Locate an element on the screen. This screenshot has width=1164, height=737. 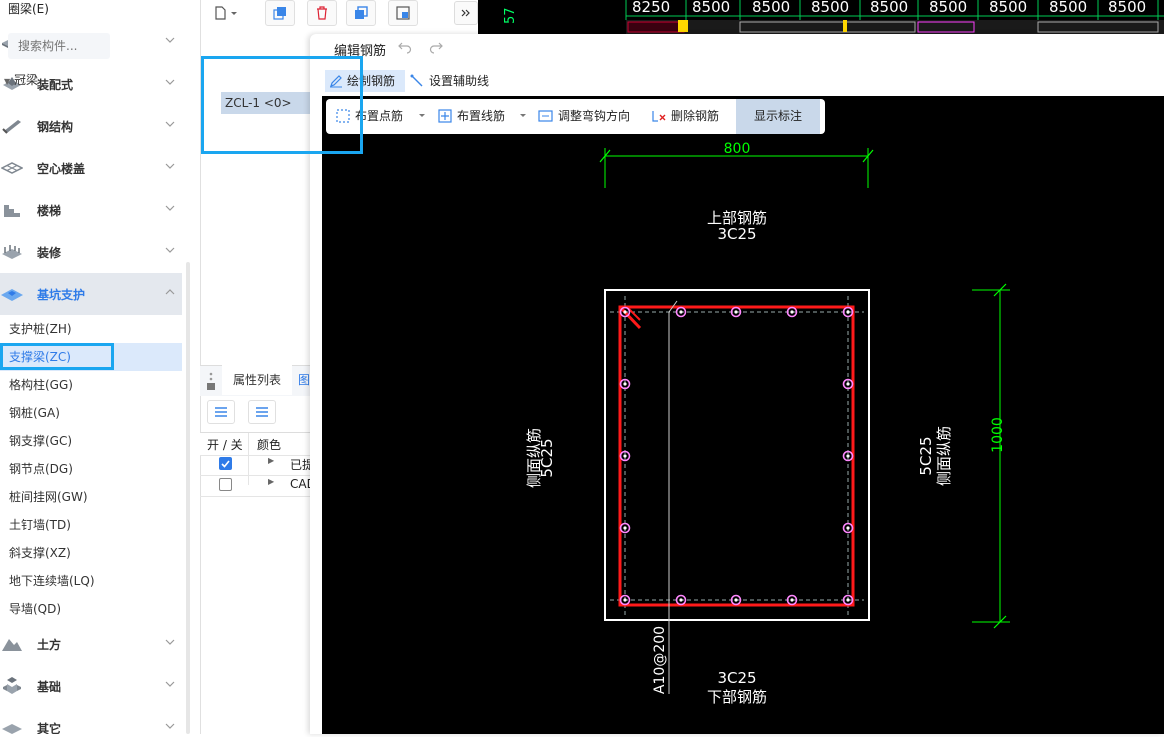
sub-item-support-pile: 支护桩(ZH) is located at coordinates (91, 329).